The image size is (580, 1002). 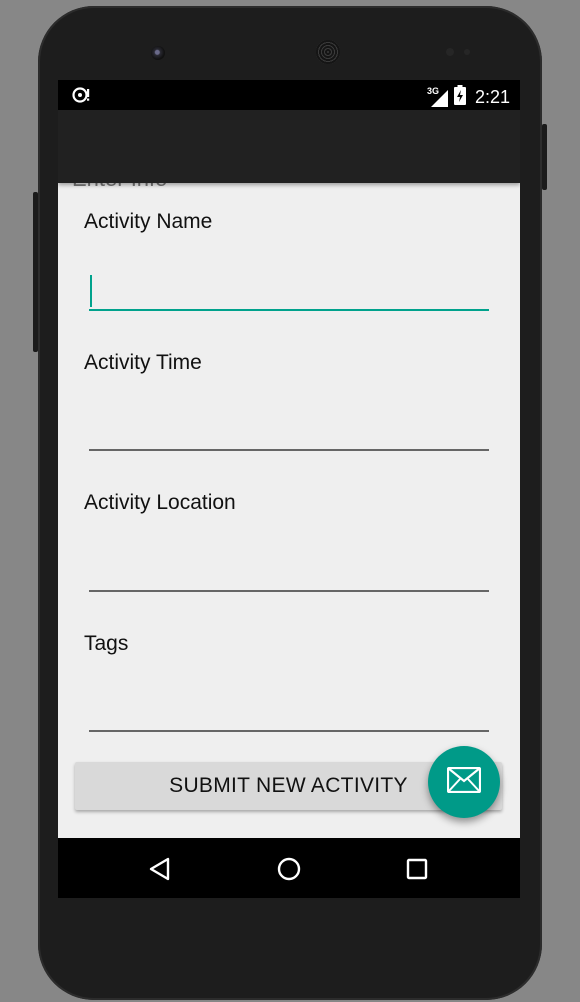 What do you see at coordinates (289, 293) in the screenshot?
I see `activity-name-input` at bounding box center [289, 293].